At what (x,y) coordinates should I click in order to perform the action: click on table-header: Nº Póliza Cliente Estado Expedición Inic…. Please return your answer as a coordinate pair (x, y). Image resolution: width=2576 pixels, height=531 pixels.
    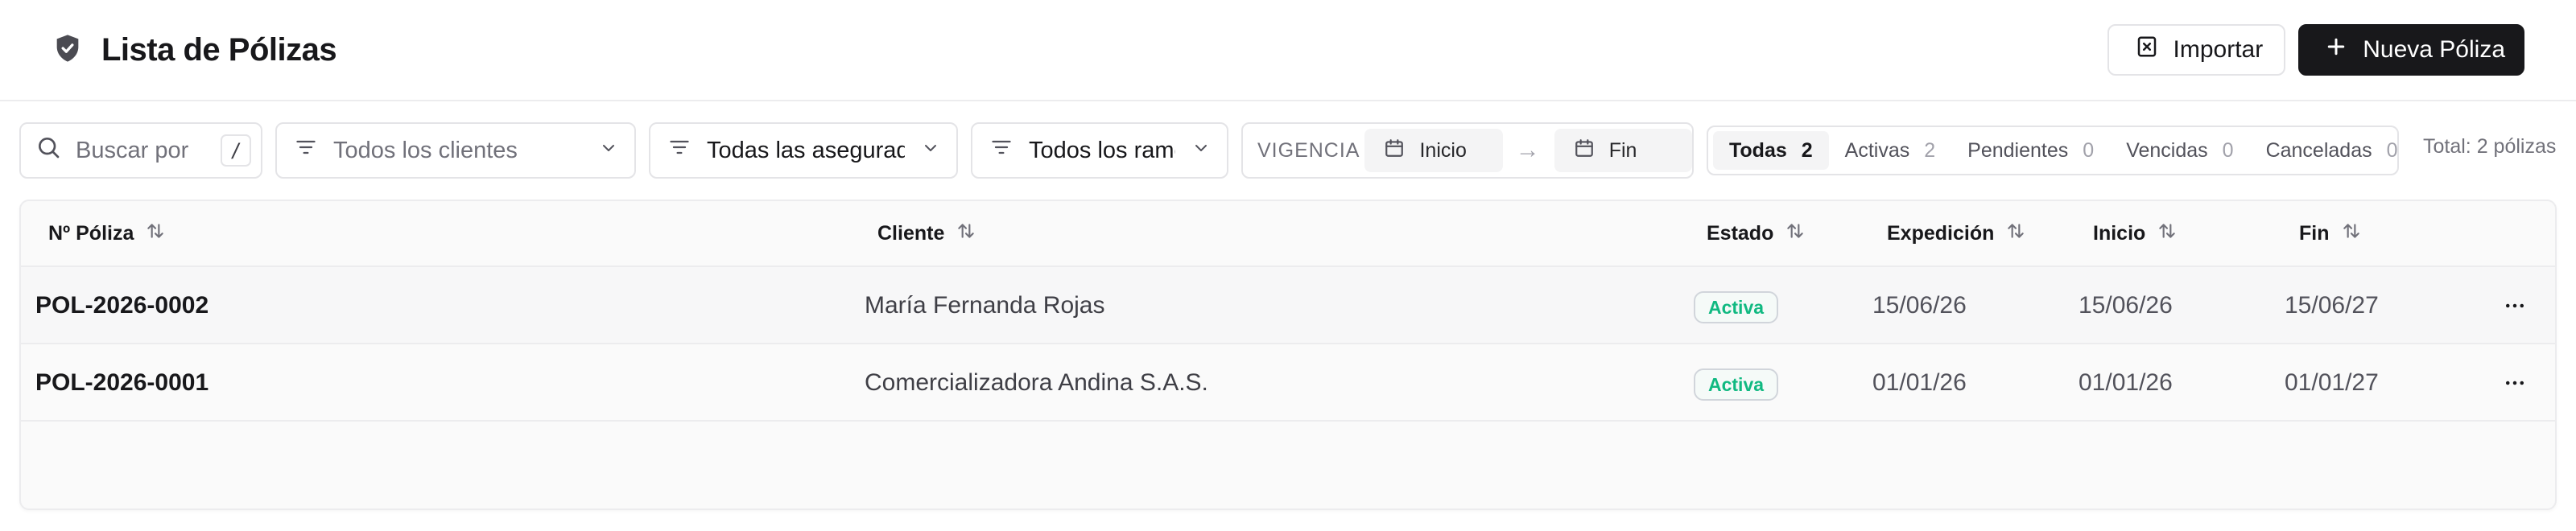
    Looking at the image, I should click on (1288, 234).